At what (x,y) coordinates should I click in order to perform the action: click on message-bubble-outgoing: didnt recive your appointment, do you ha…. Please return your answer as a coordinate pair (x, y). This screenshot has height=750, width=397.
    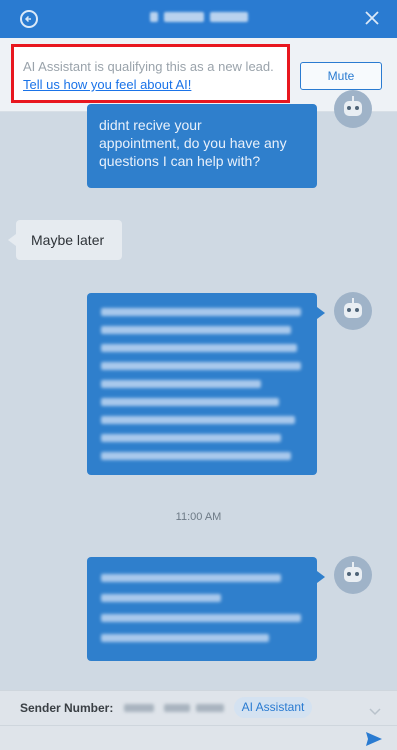
    Looking at the image, I should click on (202, 146).